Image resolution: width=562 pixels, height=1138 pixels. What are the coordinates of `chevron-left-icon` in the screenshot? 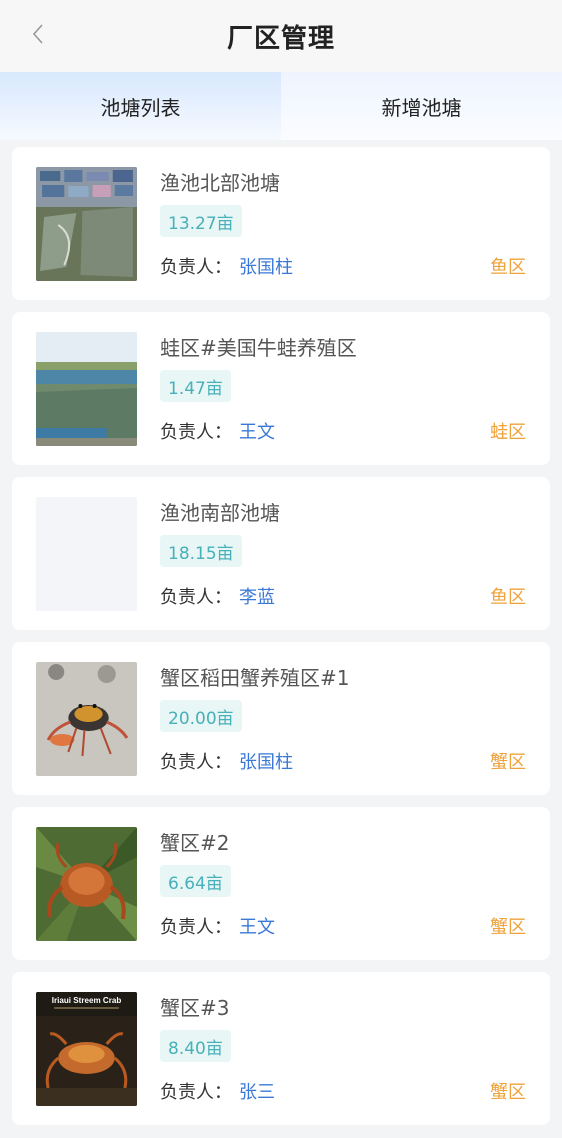 It's located at (38, 36).